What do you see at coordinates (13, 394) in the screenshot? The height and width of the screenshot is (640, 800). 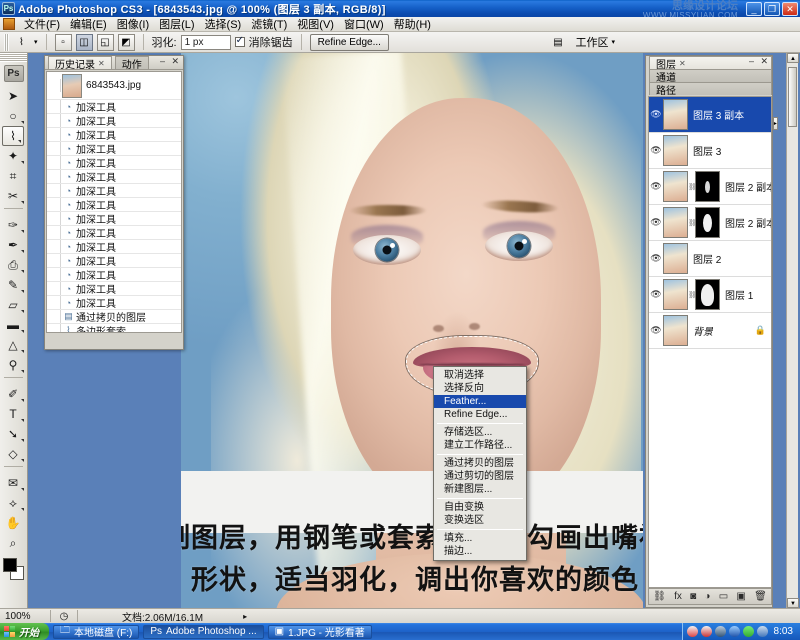 I see `pen-tool: ✐` at bounding box center [13, 394].